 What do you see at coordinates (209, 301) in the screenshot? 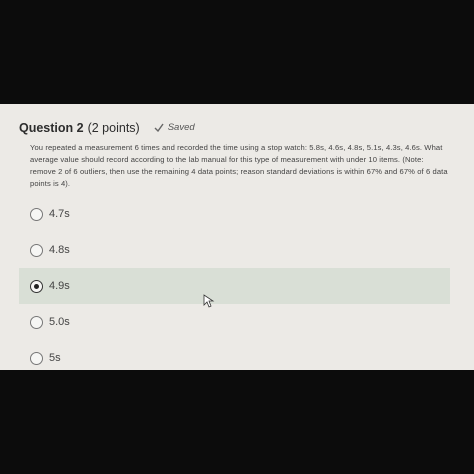
I see `mouse-cursor-icon` at bounding box center [209, 301].